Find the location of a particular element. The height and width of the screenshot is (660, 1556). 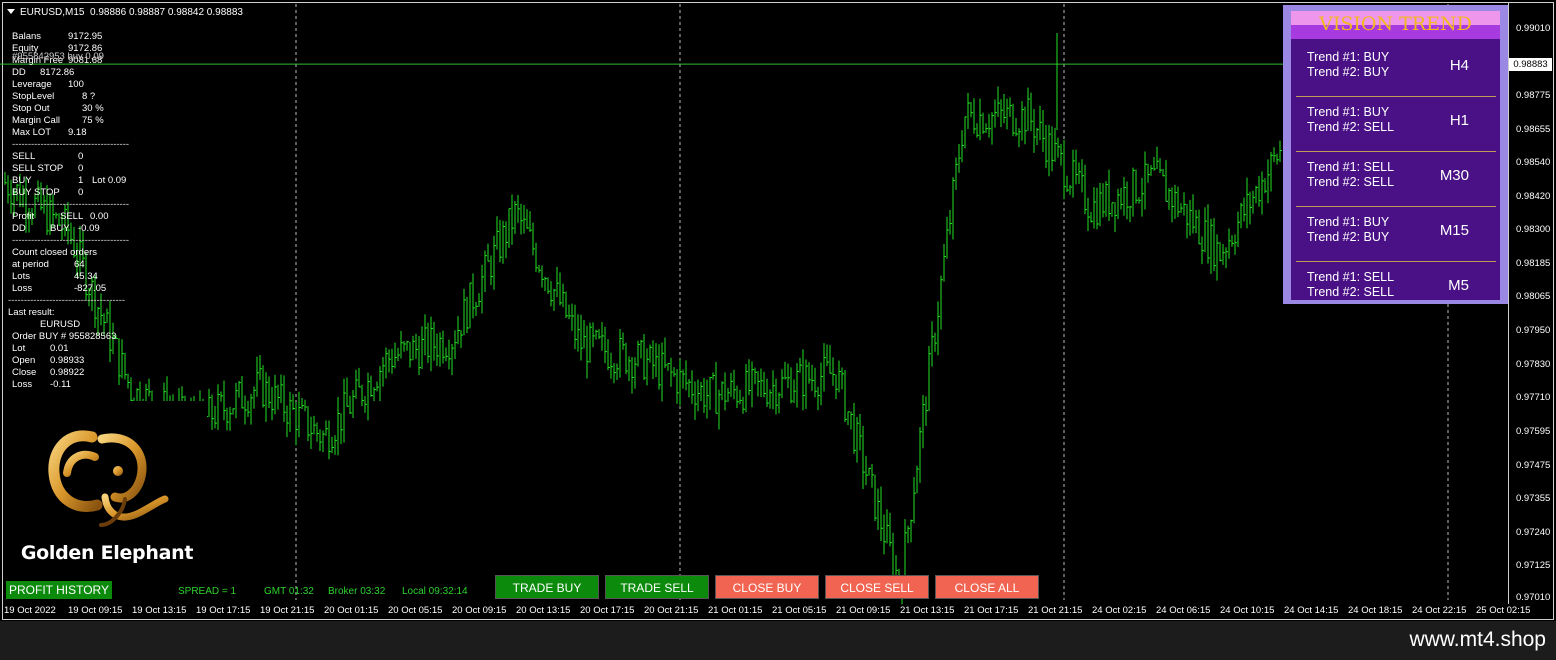

close-buy-button: CLOSE BUY is located at coordinates (767, 587).